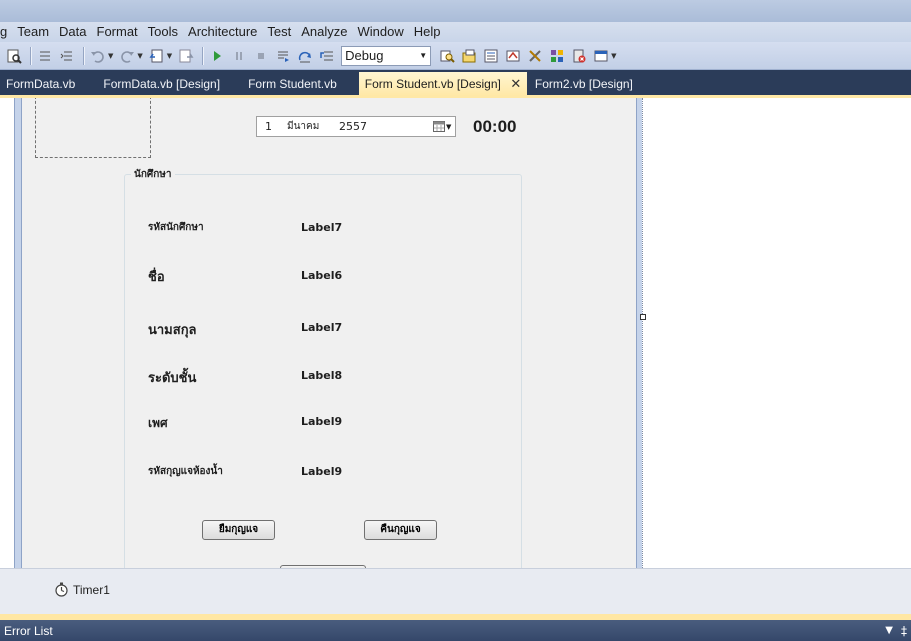 The image size is (911, 641). Describe the element at coordinates (222, 32) in the screenshot. I see `menu-architecture: Architecture` at that location.